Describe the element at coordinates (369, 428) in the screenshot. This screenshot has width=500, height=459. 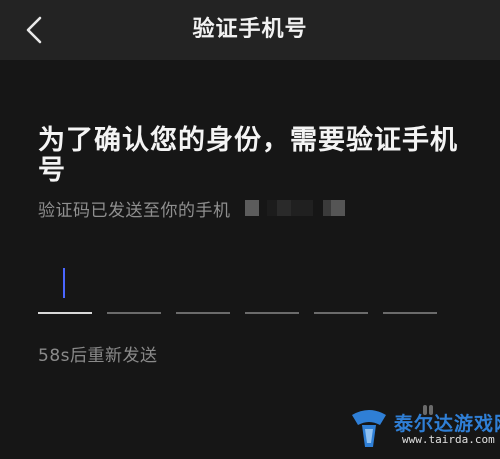
I see `watermark-logo-icon` at that location.